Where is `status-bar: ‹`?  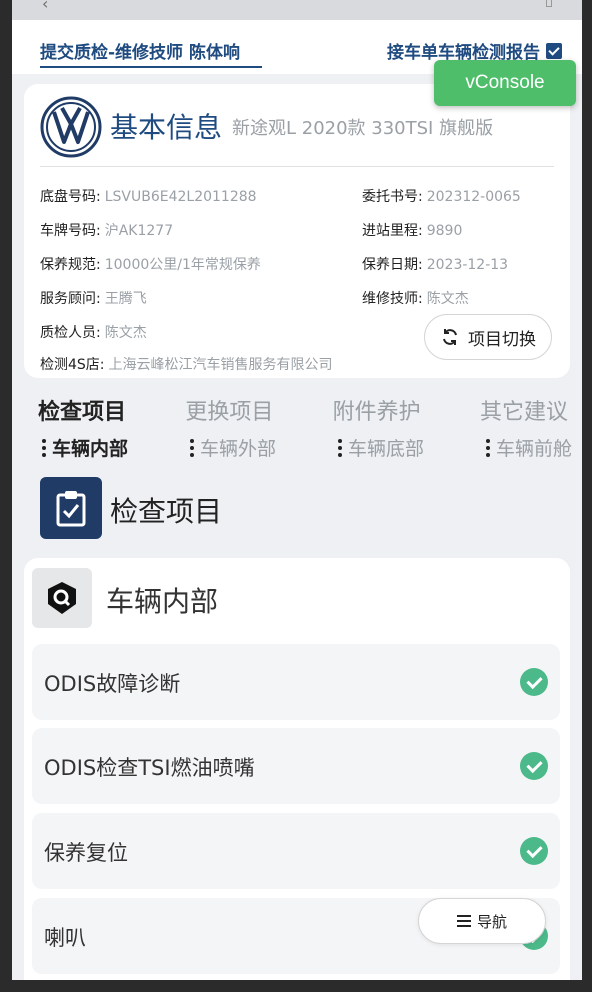 status-bar: ‹ is located at coordinates (297, 10).